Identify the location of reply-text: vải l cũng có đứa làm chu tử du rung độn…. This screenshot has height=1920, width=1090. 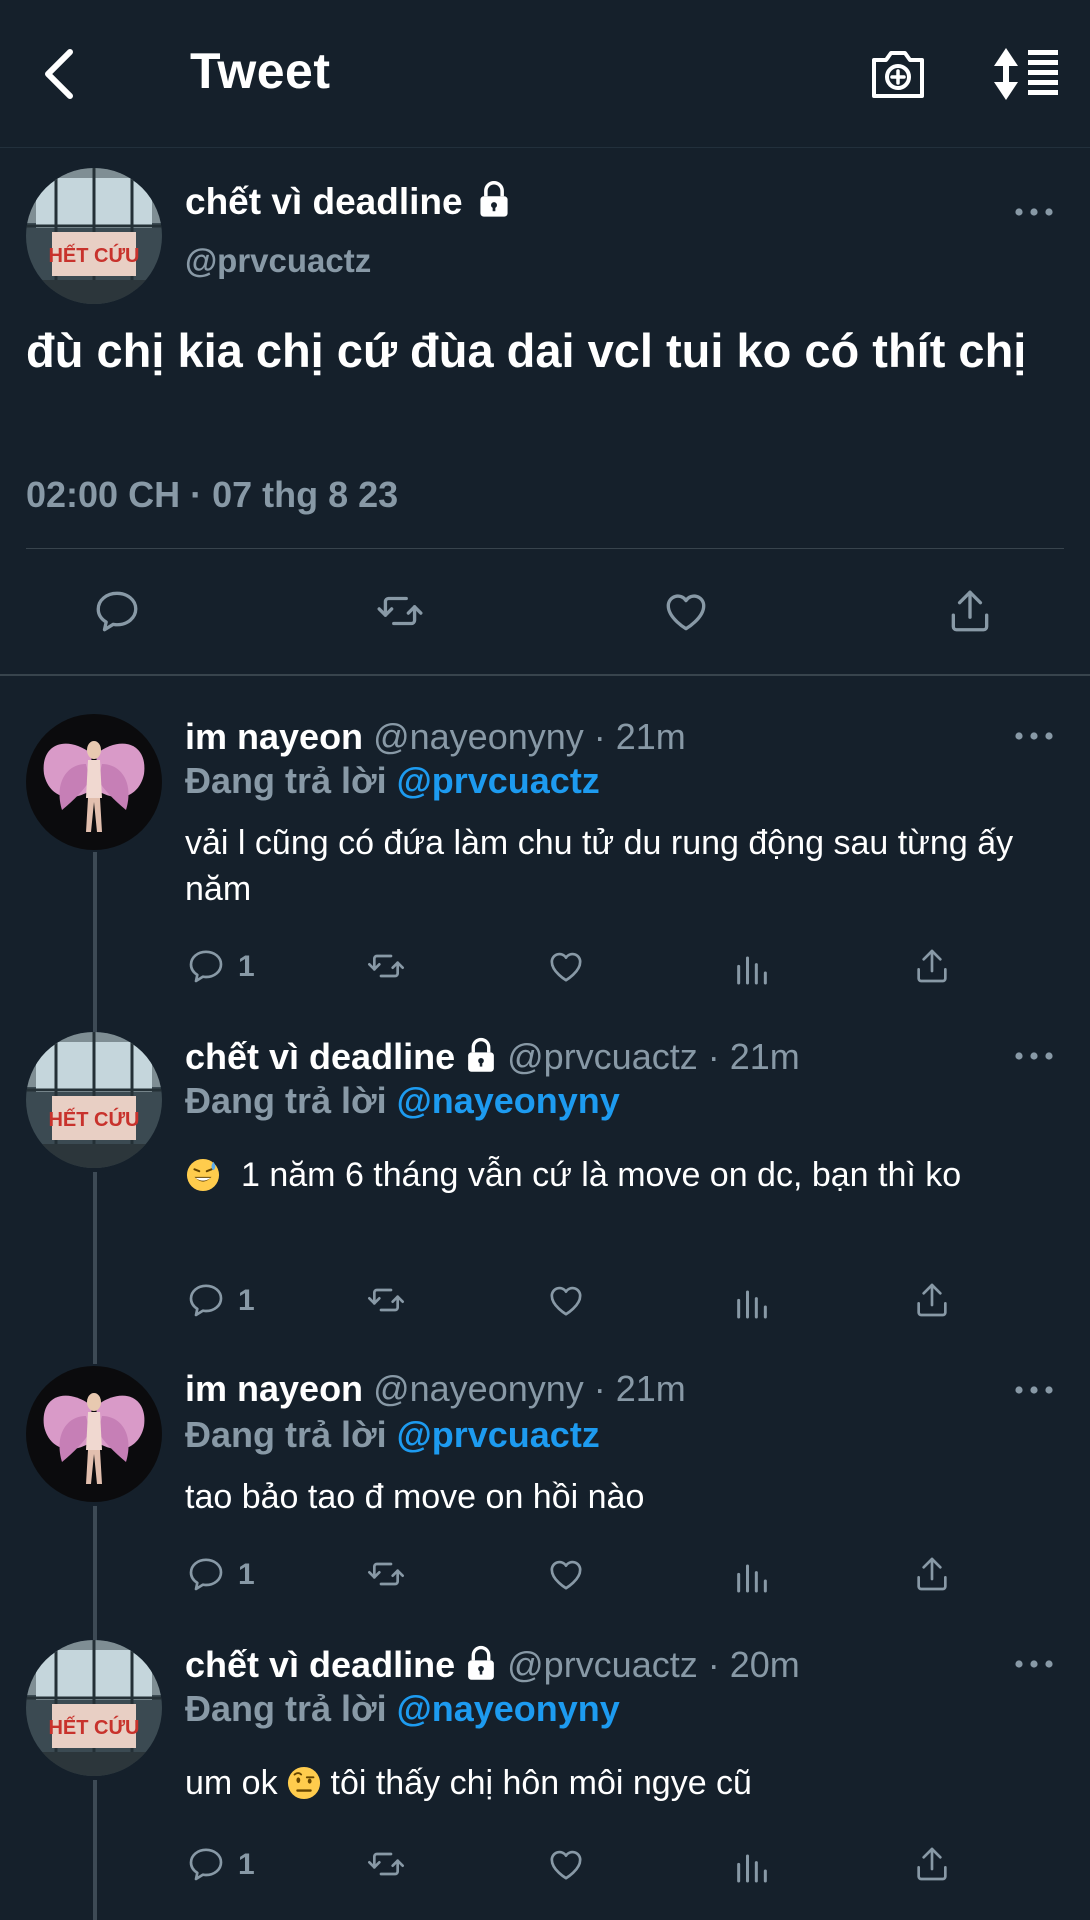
(599, 866).